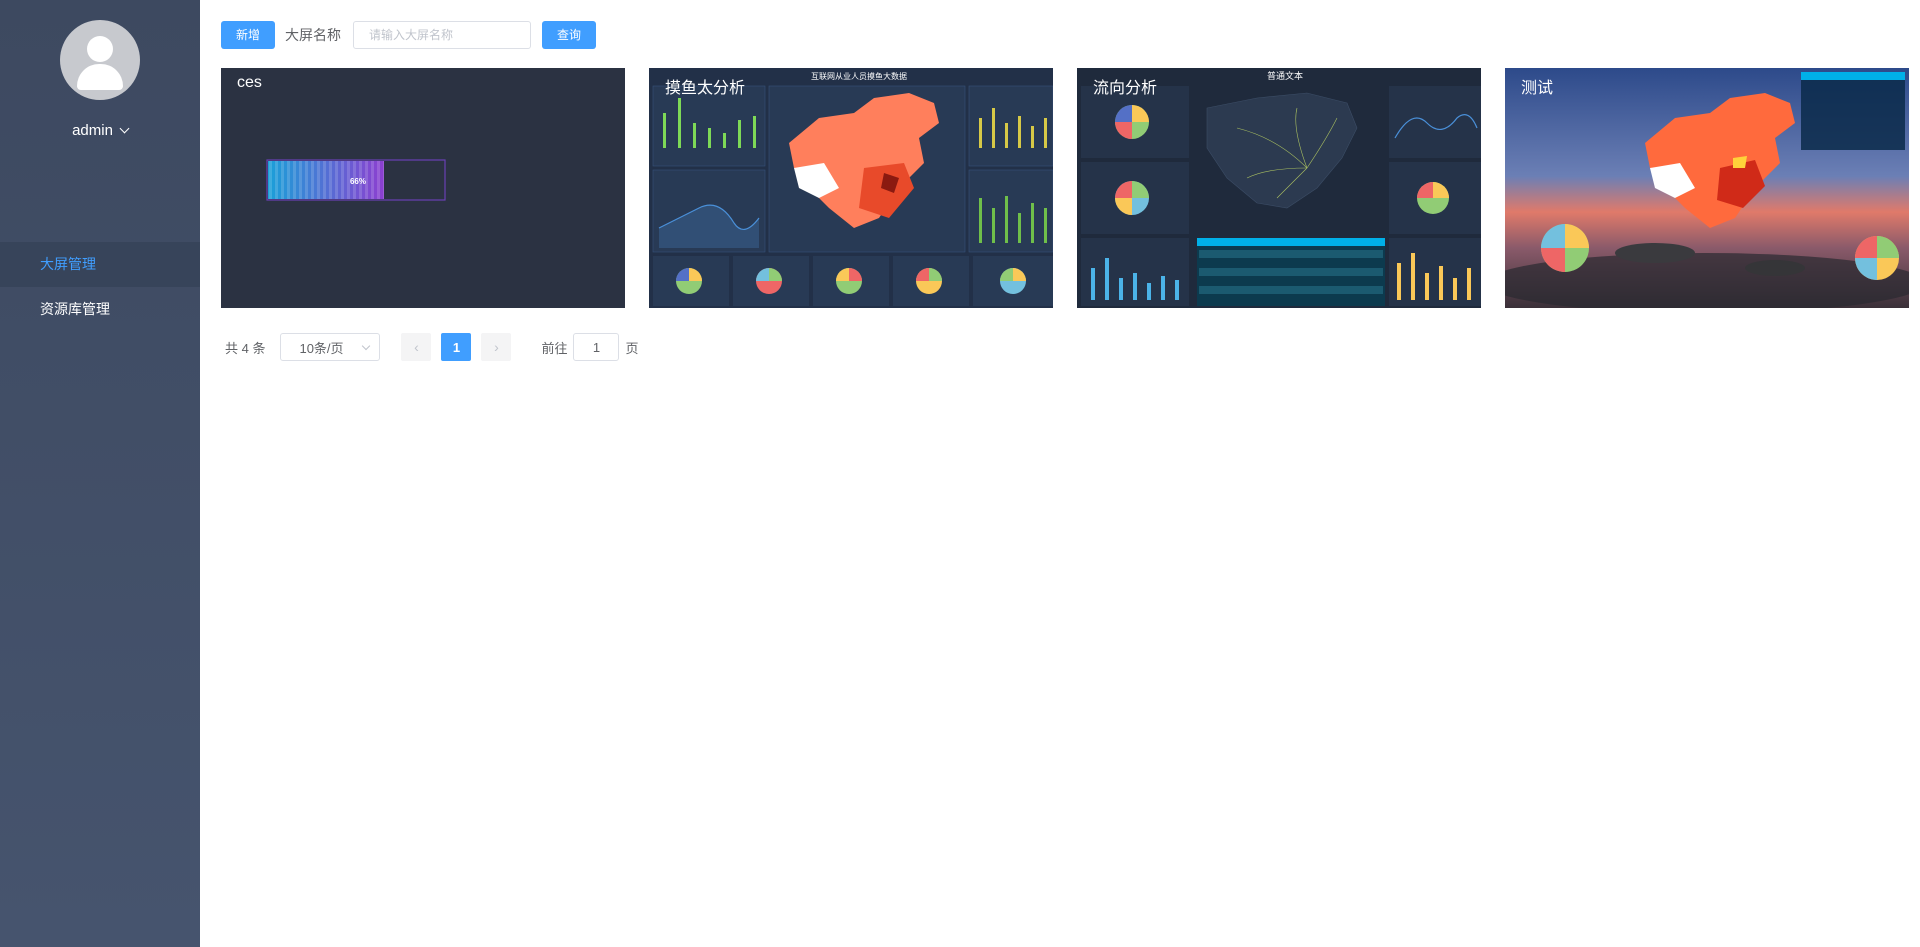  I want to click on next-page-button: ›, so click(496, 347).